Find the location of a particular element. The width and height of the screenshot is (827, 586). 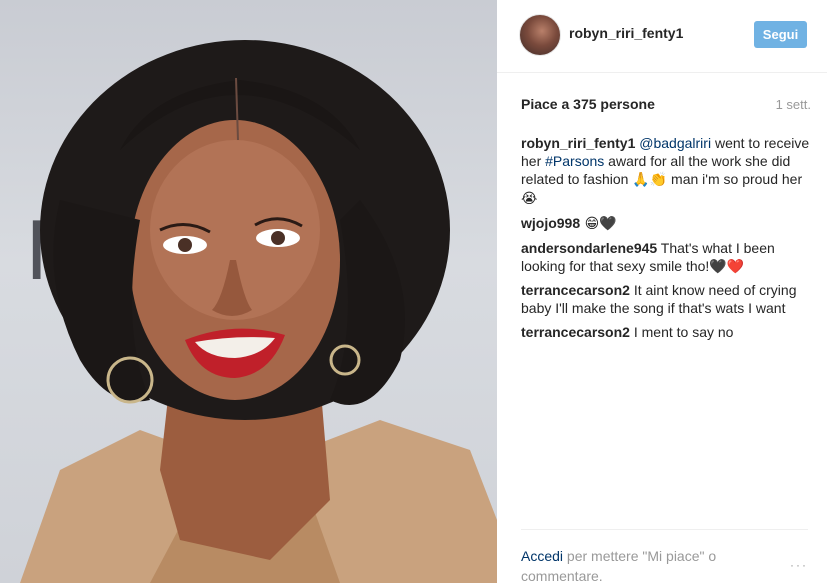

likes-count: Piace a 375 persone is located at coordinates (588, 104).